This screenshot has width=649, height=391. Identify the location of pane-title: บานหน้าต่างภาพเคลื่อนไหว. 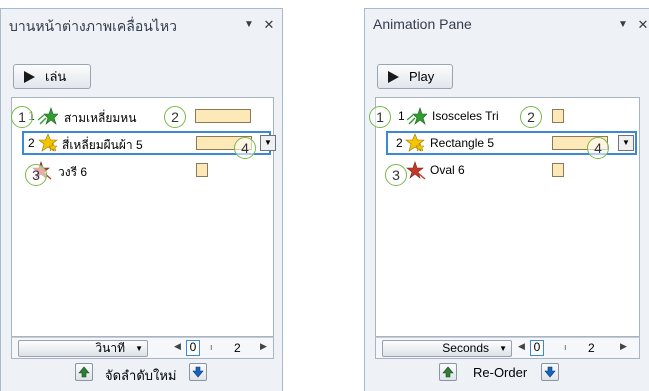
(93, 26).